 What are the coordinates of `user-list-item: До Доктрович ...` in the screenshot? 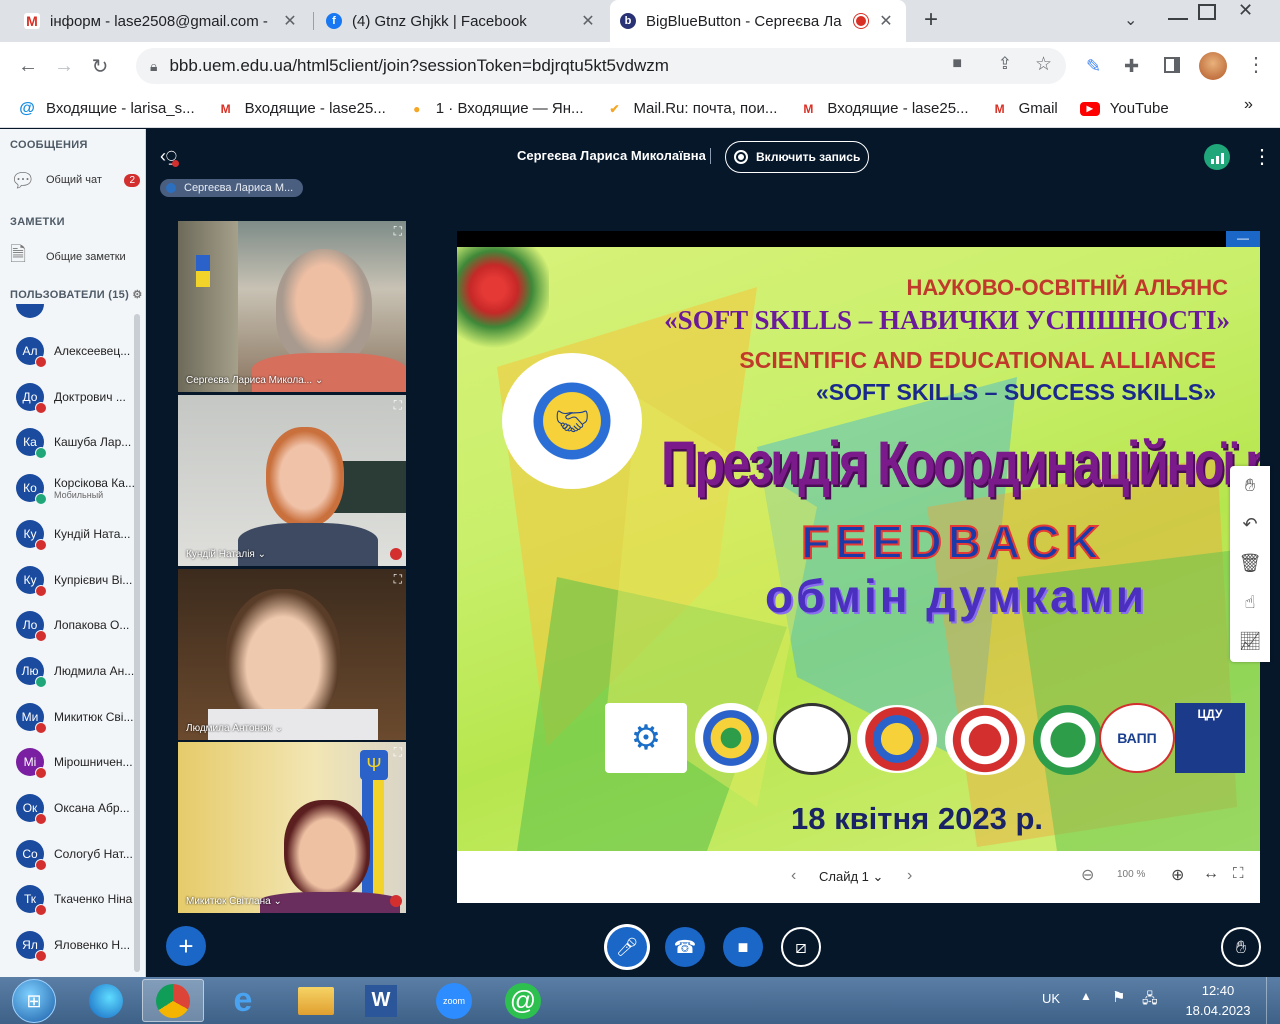 It's located at (71, 397).